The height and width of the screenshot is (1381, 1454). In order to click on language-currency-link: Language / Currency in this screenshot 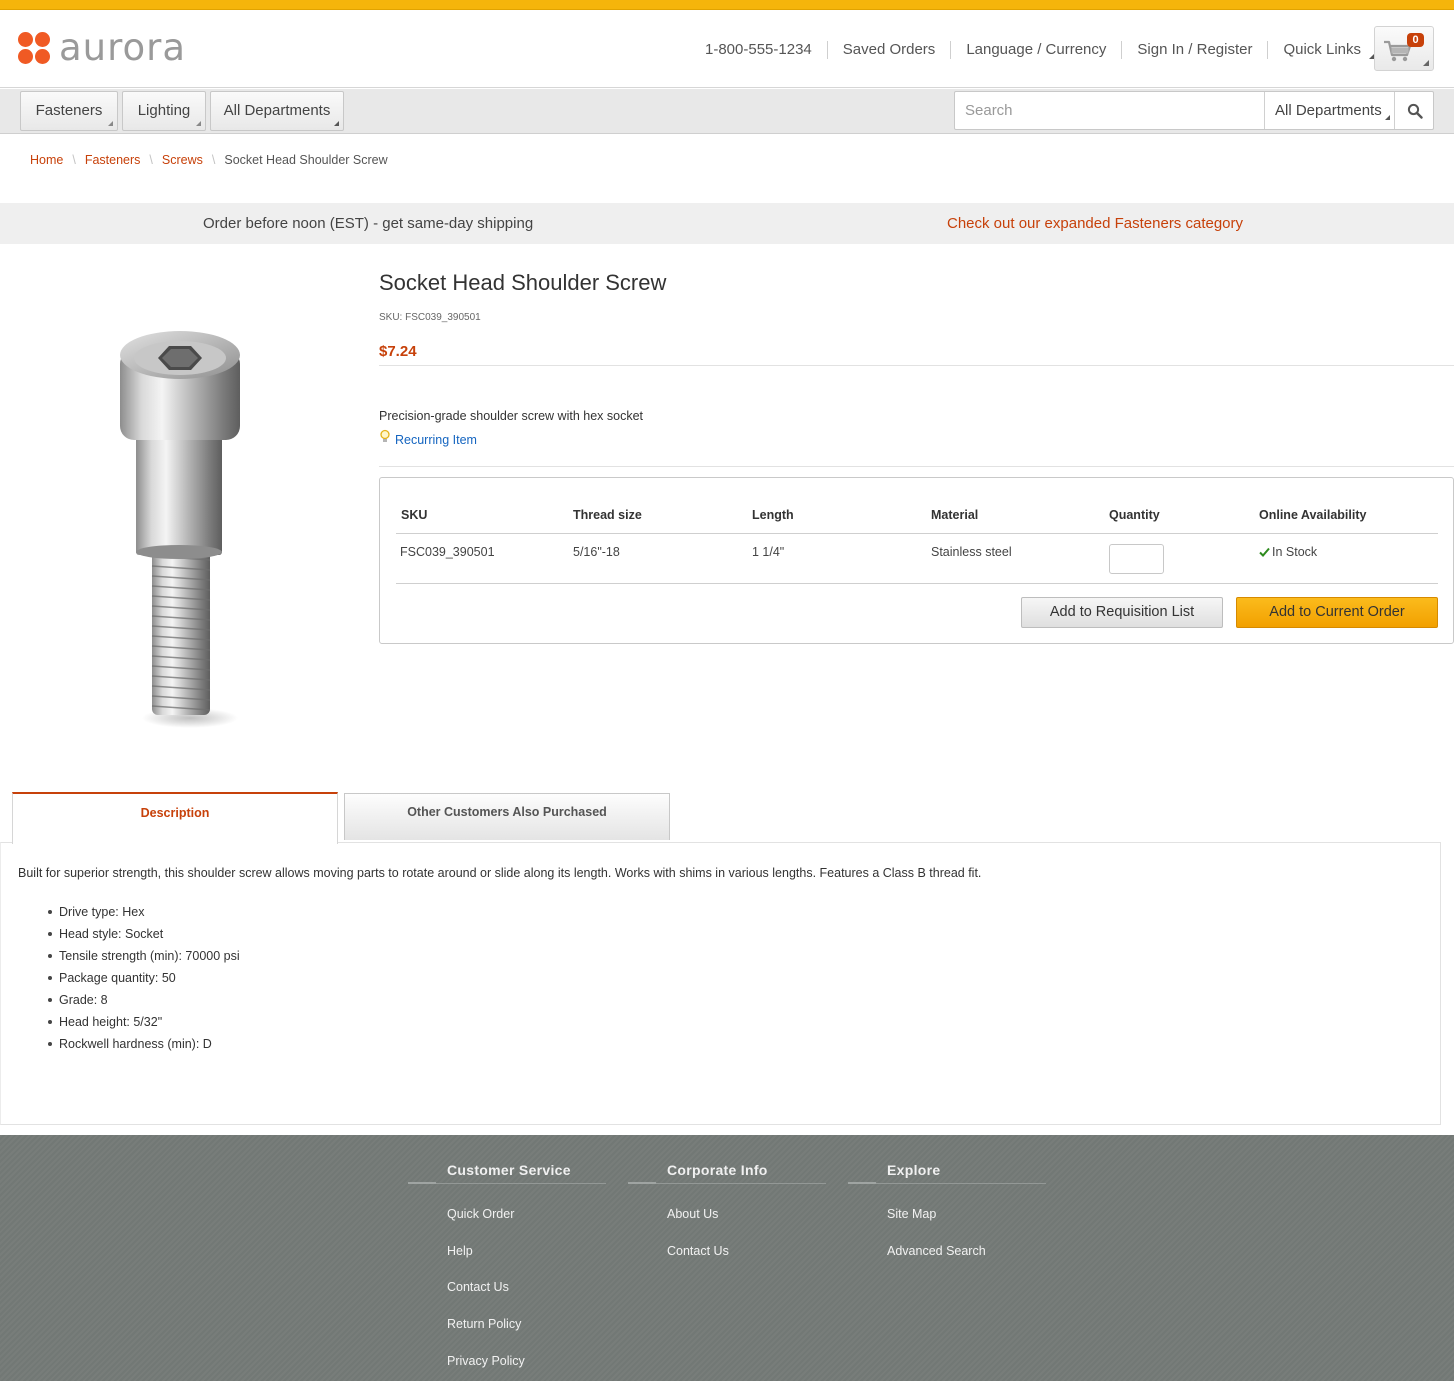, I will do `click(1037, 50)`.